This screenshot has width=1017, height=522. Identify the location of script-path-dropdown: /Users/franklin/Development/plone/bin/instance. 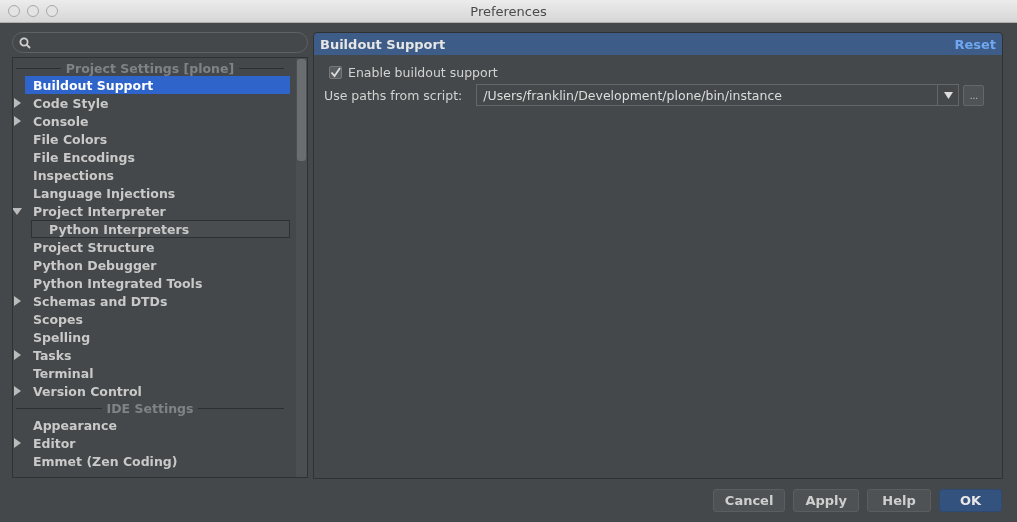
(718, 95).